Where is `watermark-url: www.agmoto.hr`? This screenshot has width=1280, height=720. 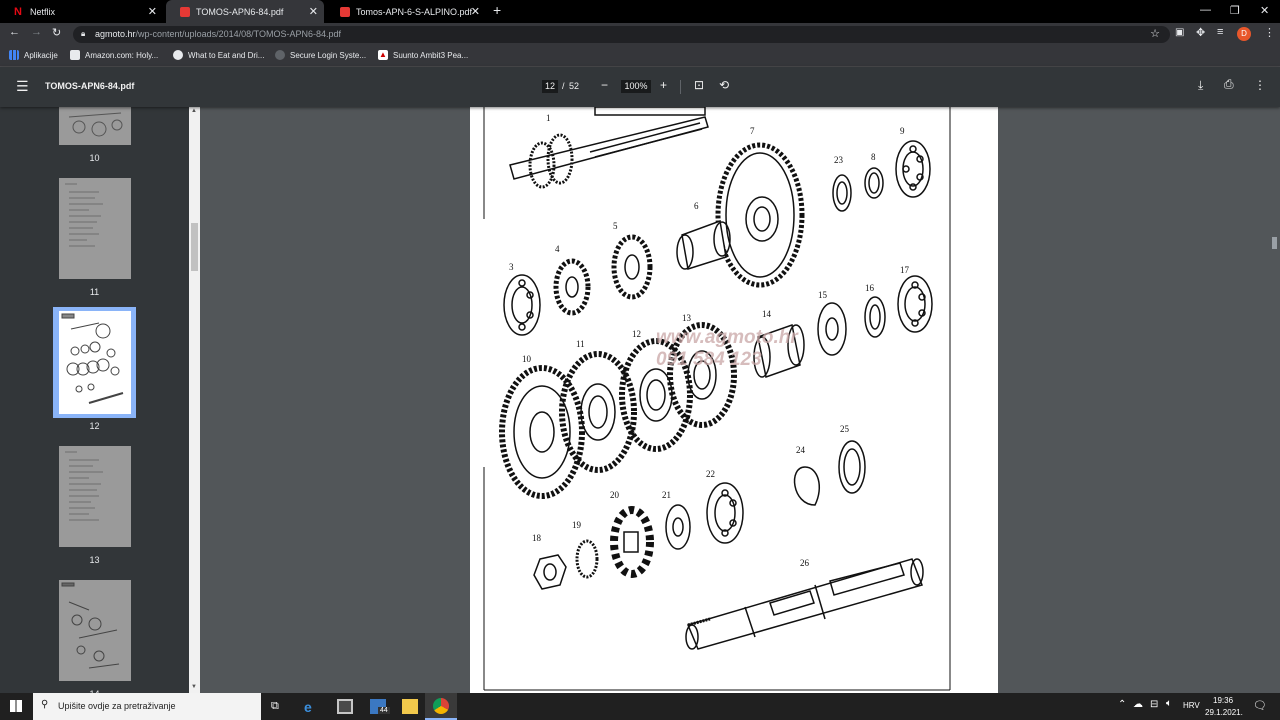 watermark-url: www.agmoto.hr is located at coordinates (727, 337).